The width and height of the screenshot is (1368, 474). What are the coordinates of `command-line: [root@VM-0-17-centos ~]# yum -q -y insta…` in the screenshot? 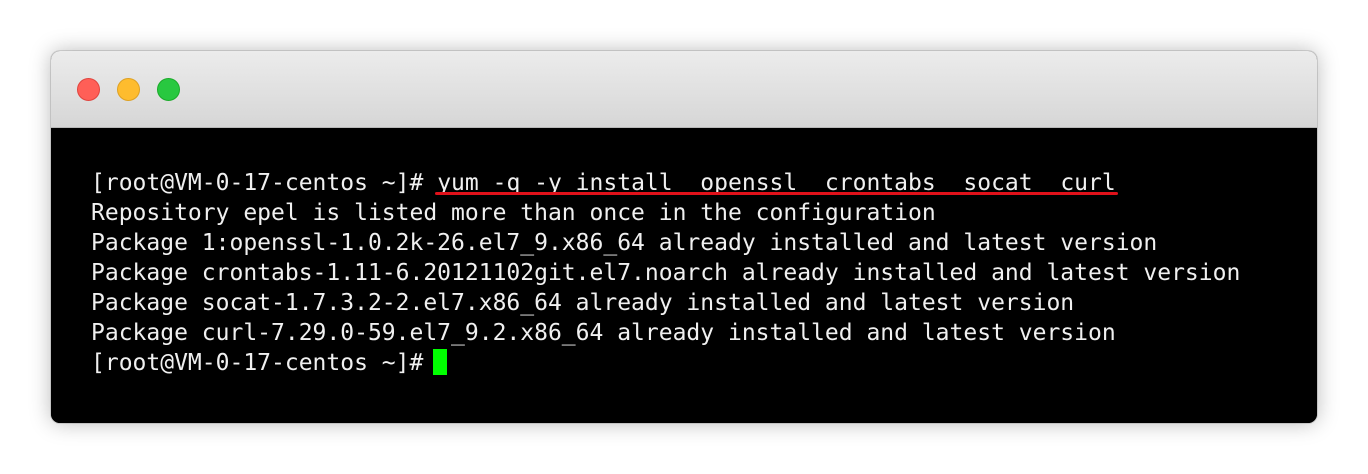 It's located at (665, 183).